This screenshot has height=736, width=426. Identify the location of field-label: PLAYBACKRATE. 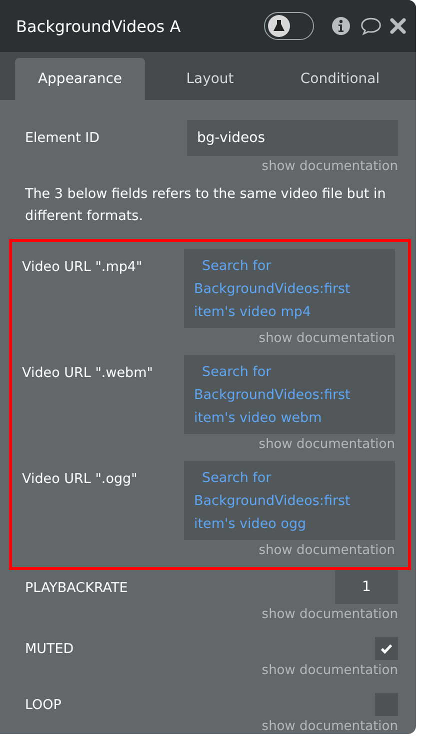
(76, 588).